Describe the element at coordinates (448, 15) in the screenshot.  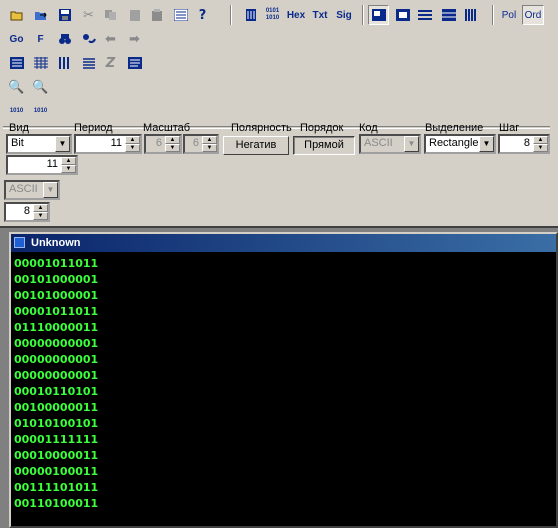
I see `layout-split-icon` at that location.